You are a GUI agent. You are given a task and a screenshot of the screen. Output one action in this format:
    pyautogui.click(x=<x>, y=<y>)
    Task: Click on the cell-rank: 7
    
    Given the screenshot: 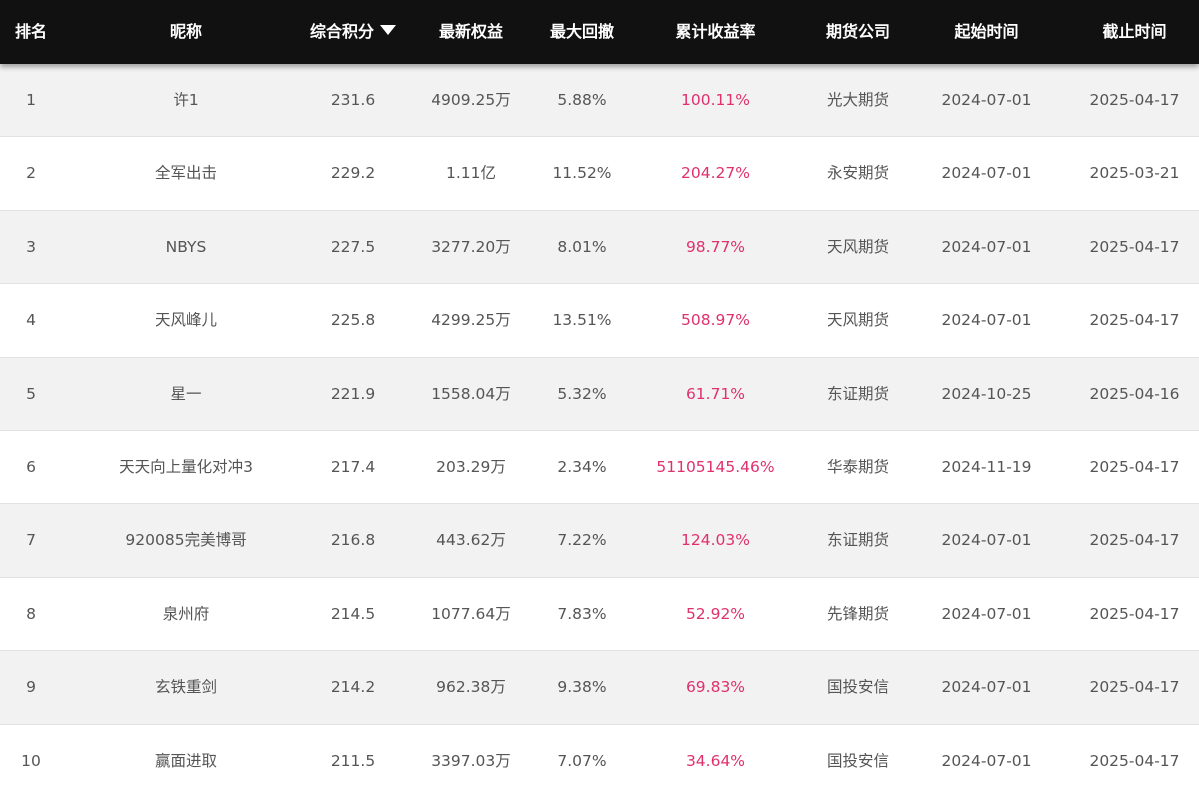 What is the action you would take?
    pyautogui.click(x=31, y=540)
    